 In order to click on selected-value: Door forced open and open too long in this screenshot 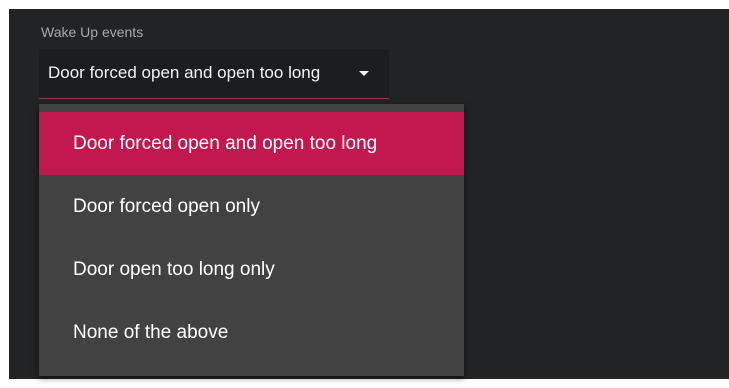, I will do `click(184, 72)`.